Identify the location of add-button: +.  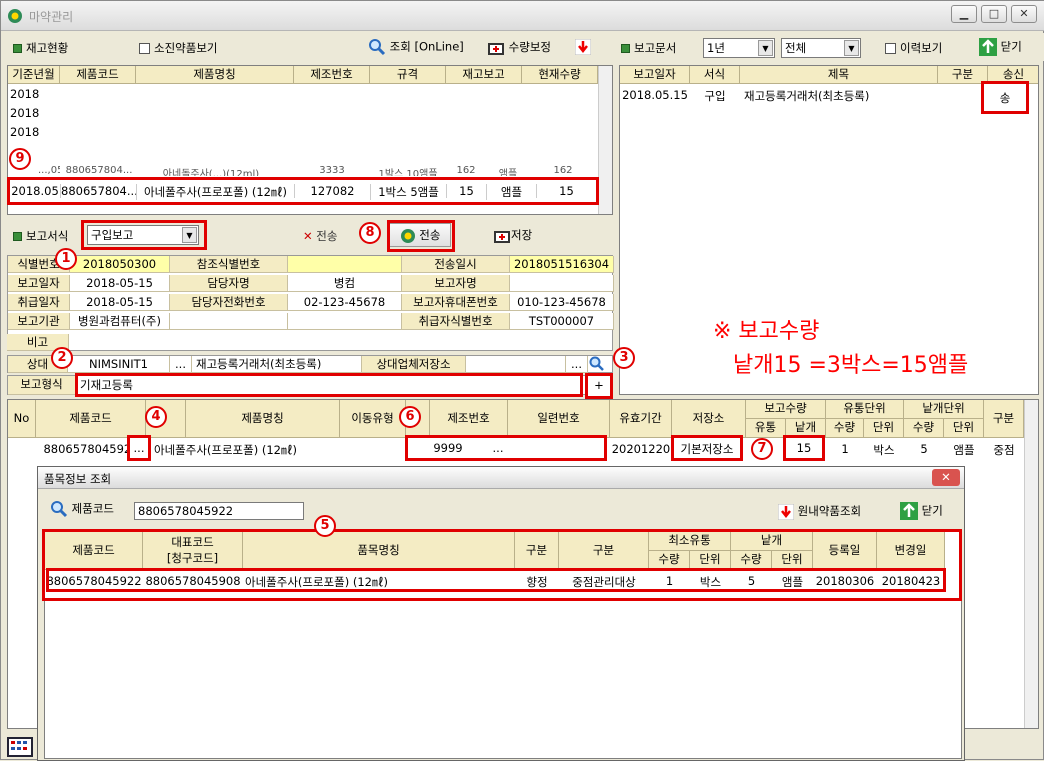
(599, 386).